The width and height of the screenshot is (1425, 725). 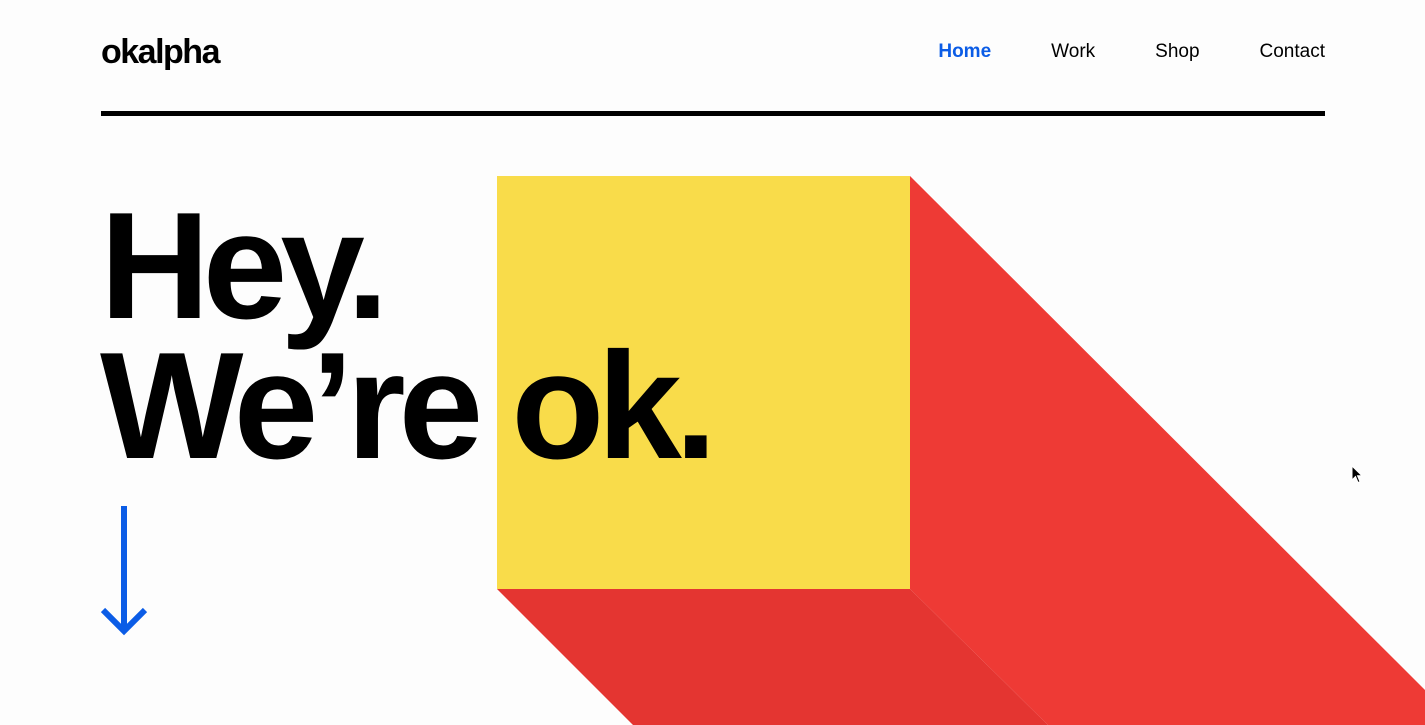 I want to click on hero-line-1: Hey., so click(x=244, y=266).